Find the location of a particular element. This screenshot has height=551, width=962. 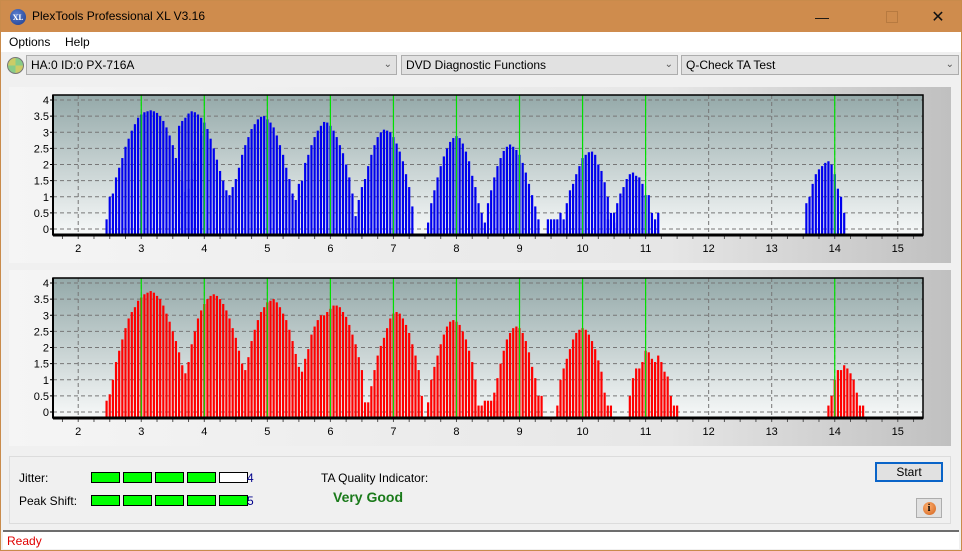

minimize-button: — is located at coordinates (822, 16).